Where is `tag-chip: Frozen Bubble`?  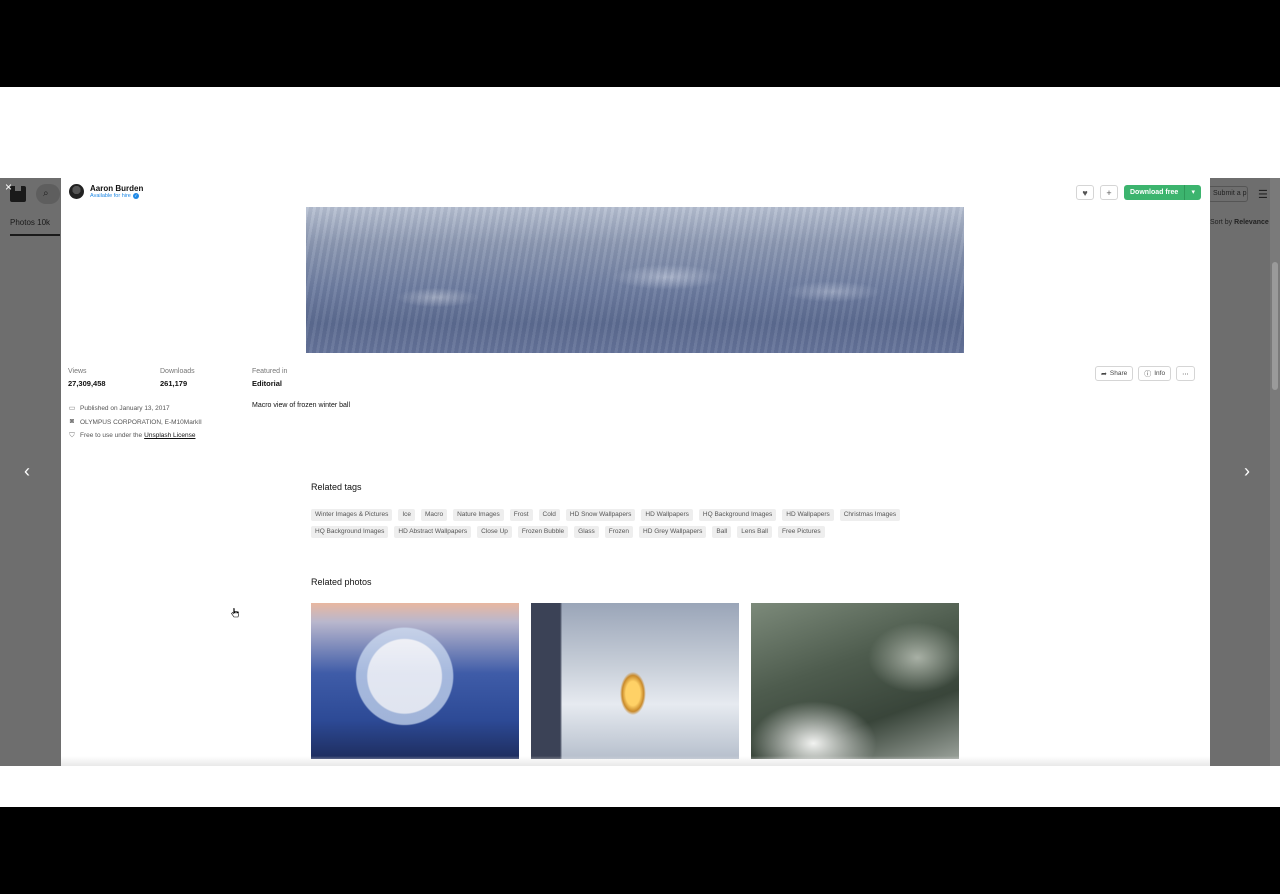 tag-chip: Frozen Bubble is located at coordinates (543, 532).